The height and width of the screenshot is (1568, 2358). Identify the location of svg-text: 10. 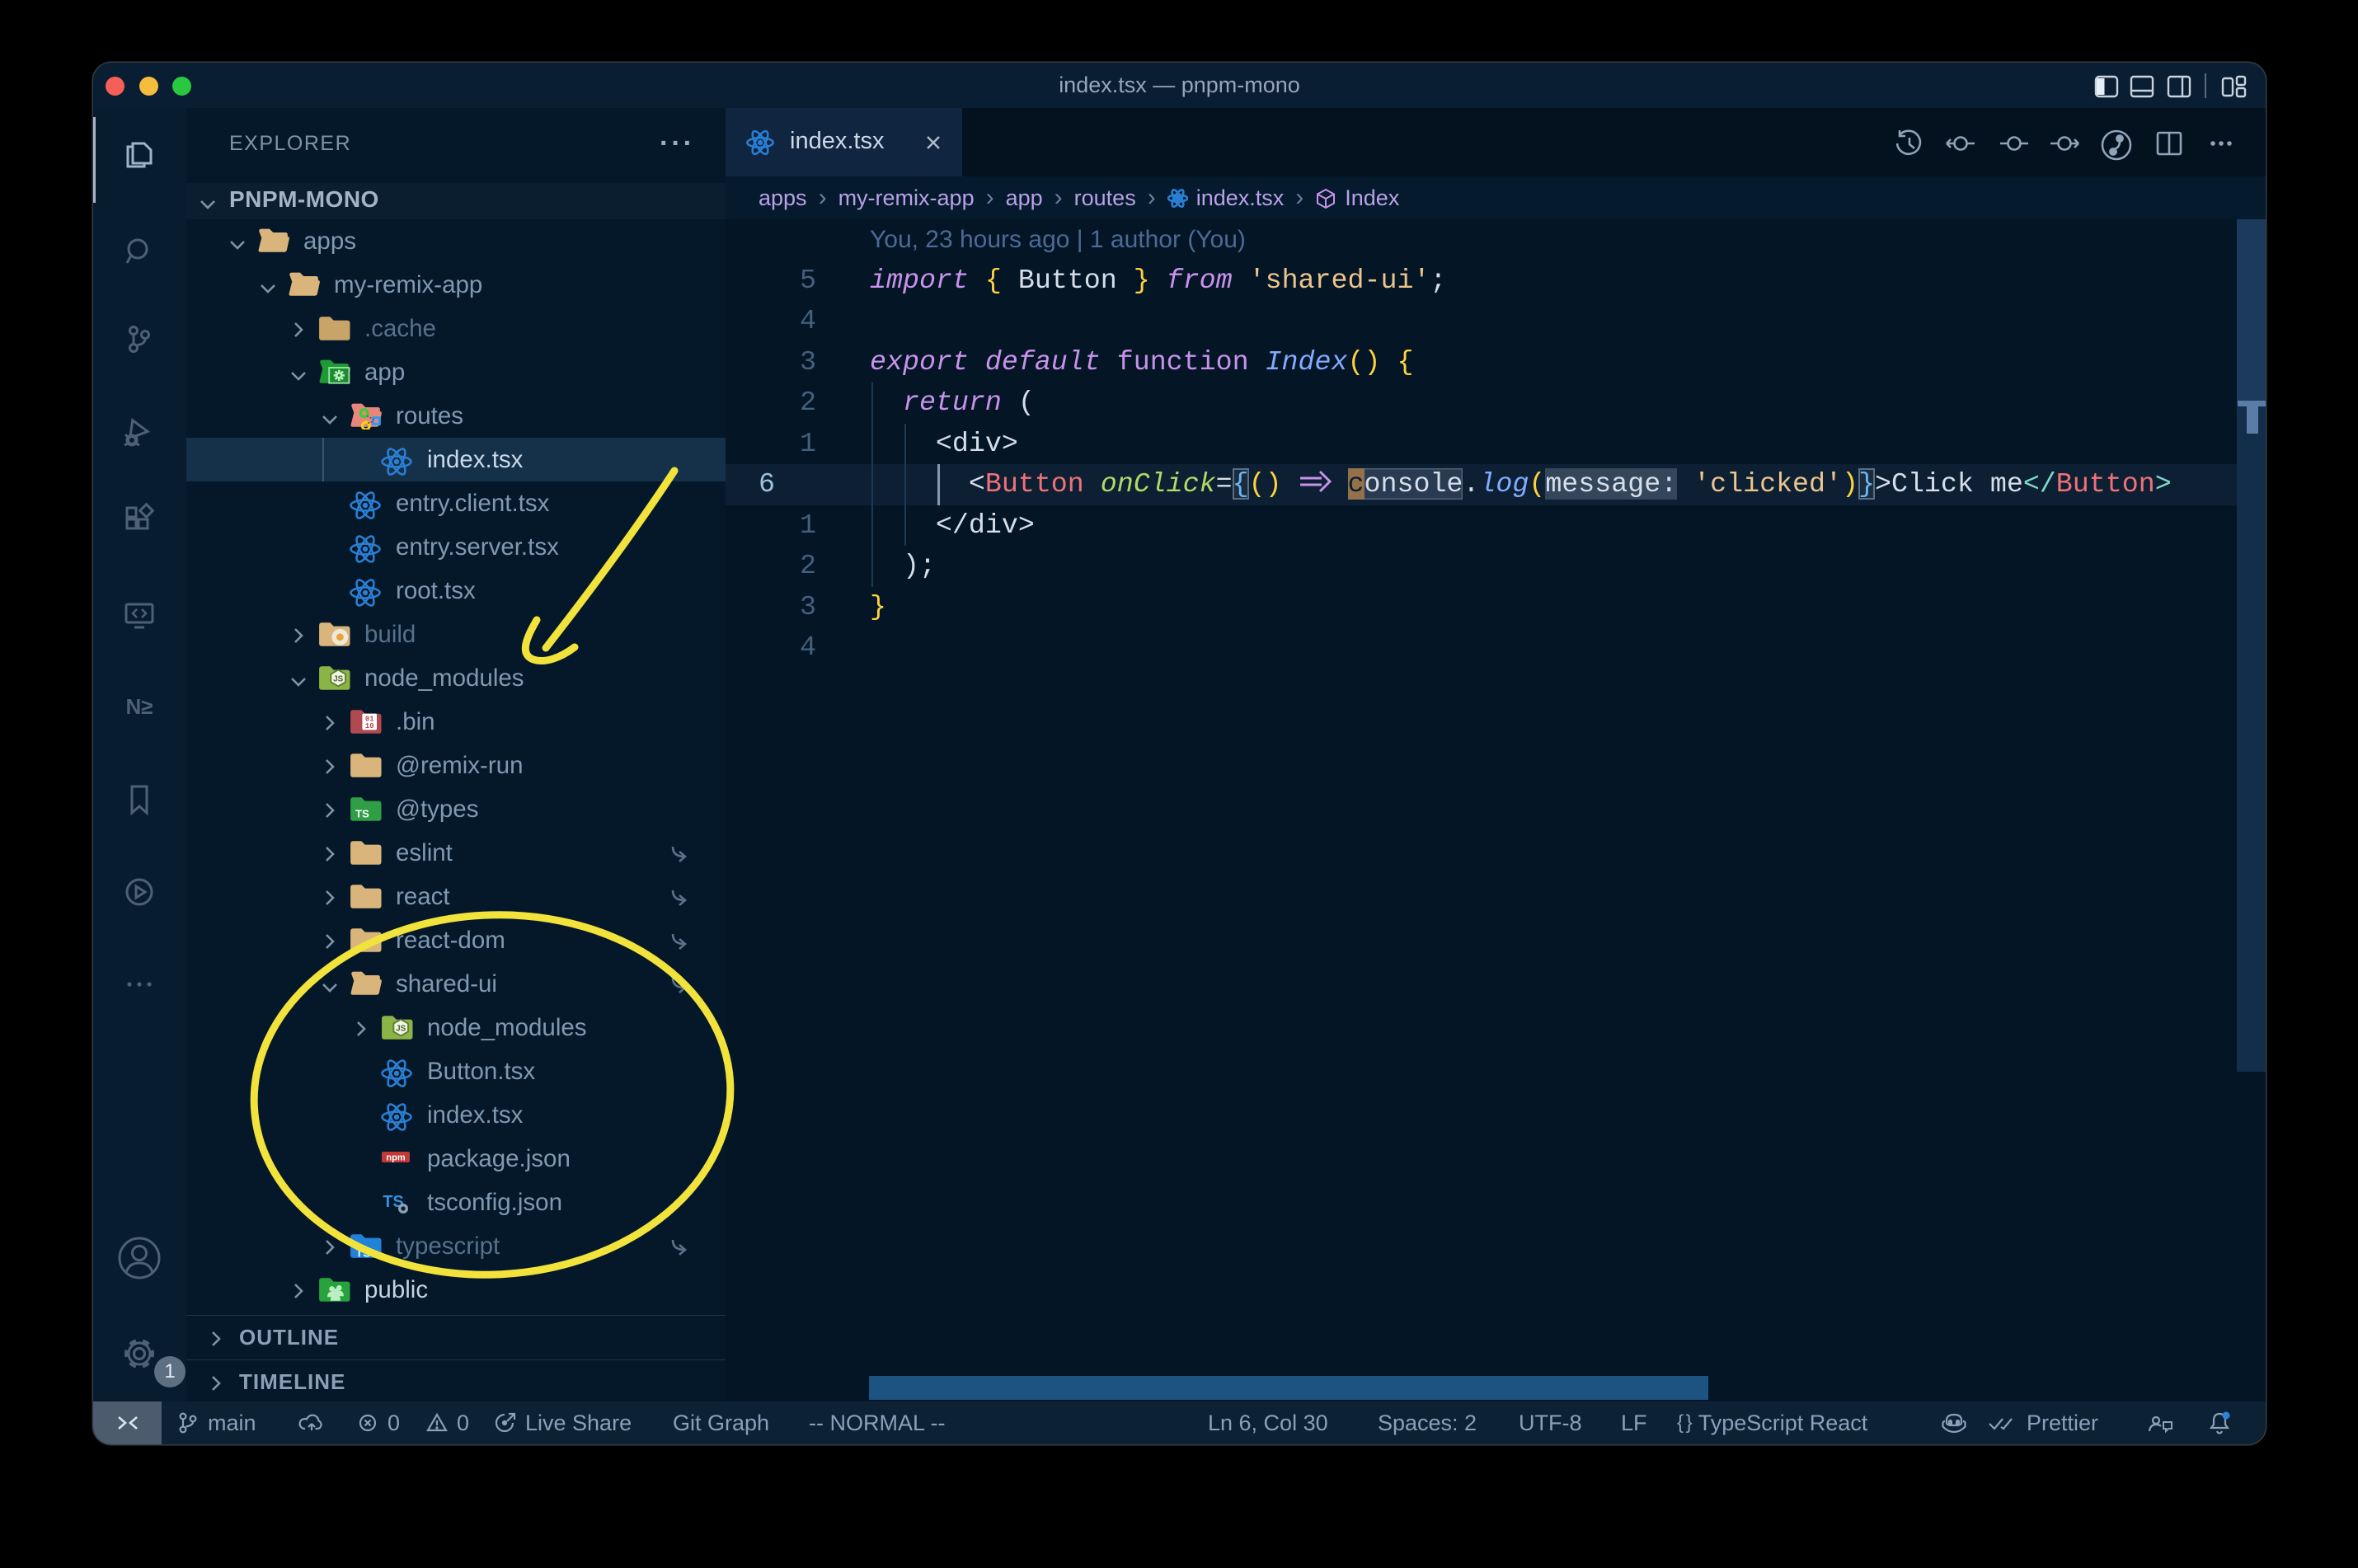
(369, 726).